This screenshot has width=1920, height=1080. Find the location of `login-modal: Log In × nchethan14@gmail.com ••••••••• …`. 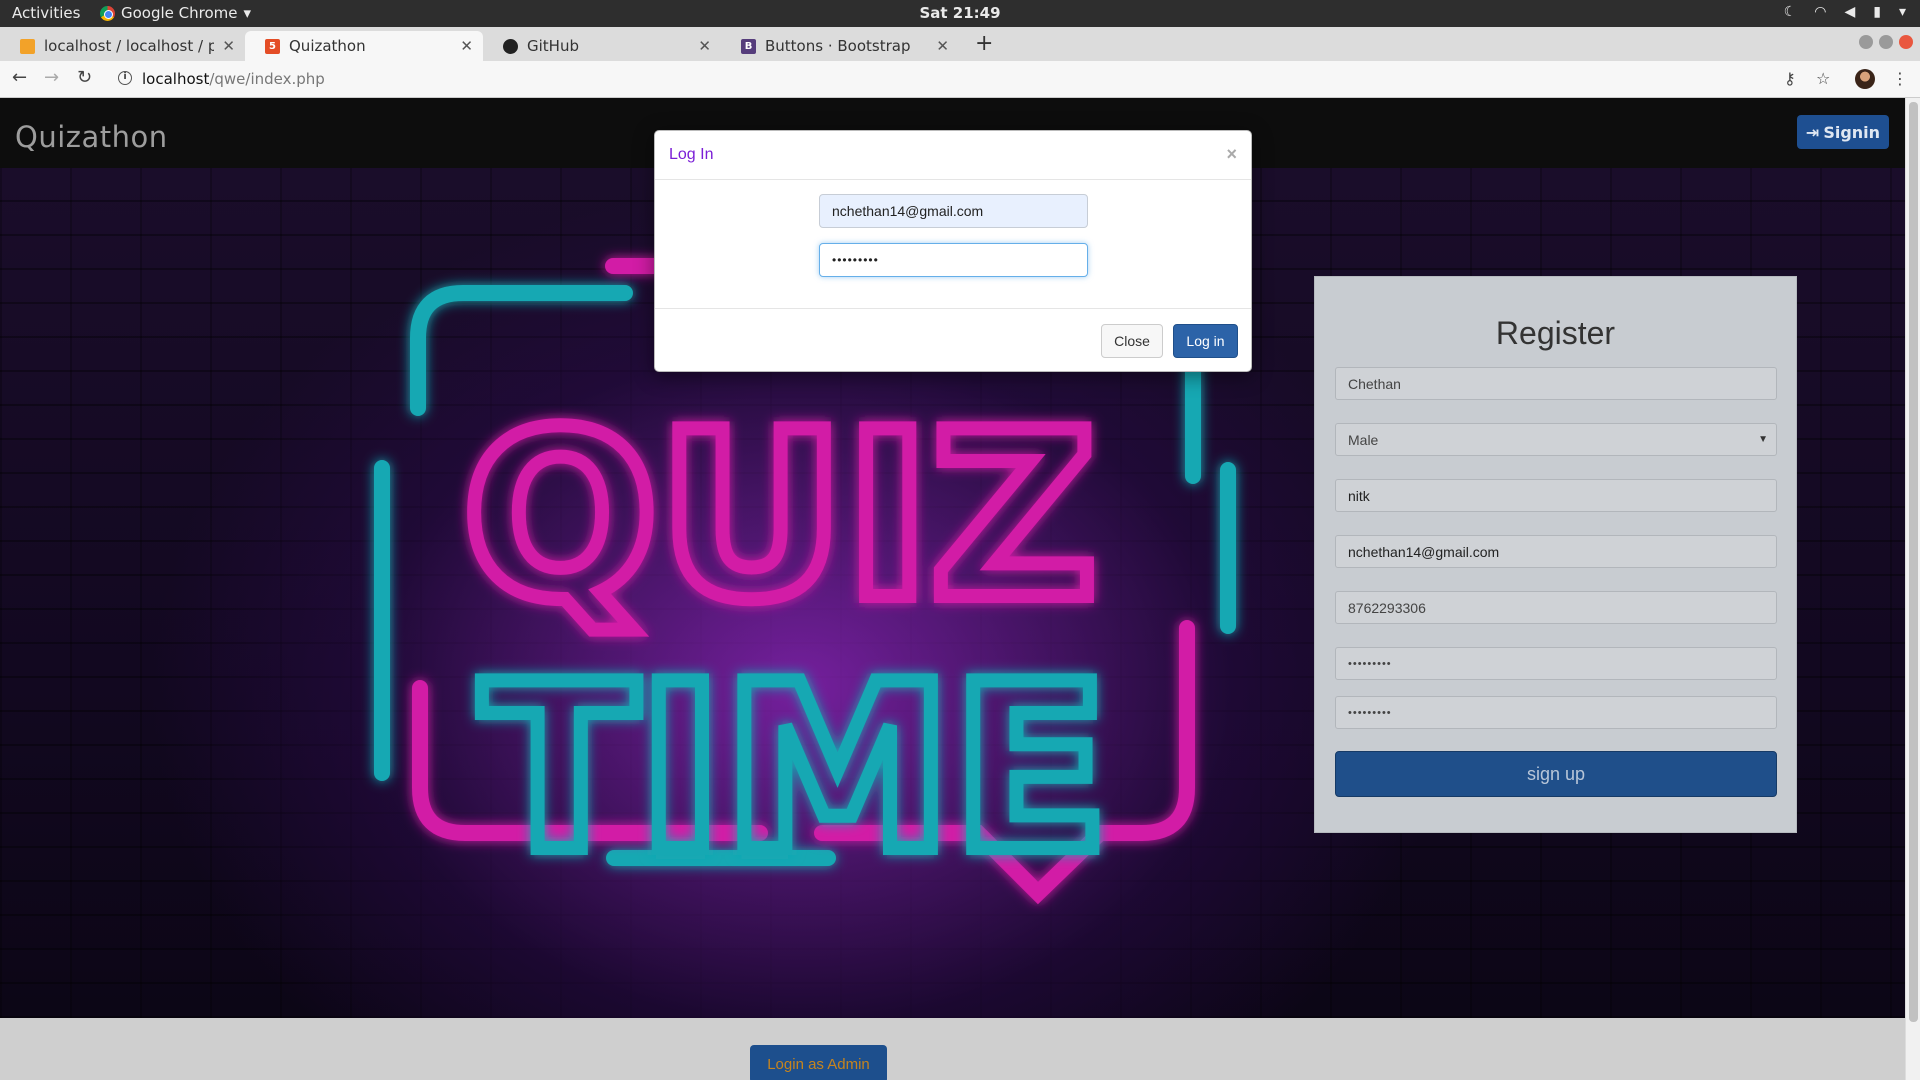

login-modal: Log In × nchethan14@gmail.com ••••••••• … is located at coordinates (953, 251).